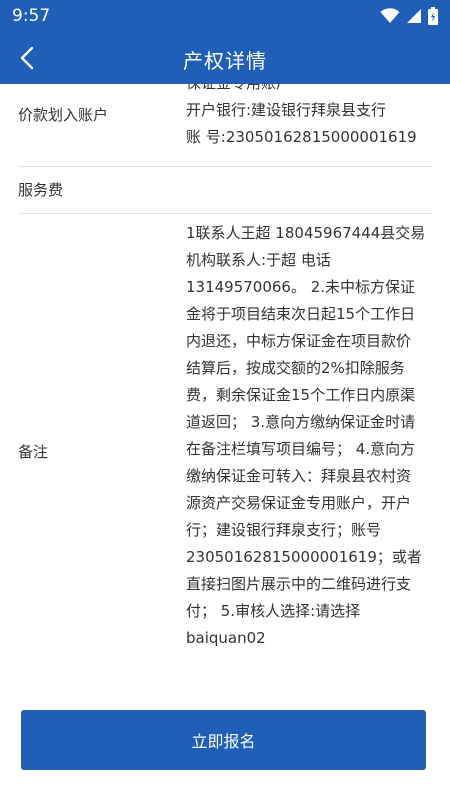  Describe the element at coordinates (304, 557) in the screenshot. I see `remark-line: 23050162815000001619；或者` at that location.